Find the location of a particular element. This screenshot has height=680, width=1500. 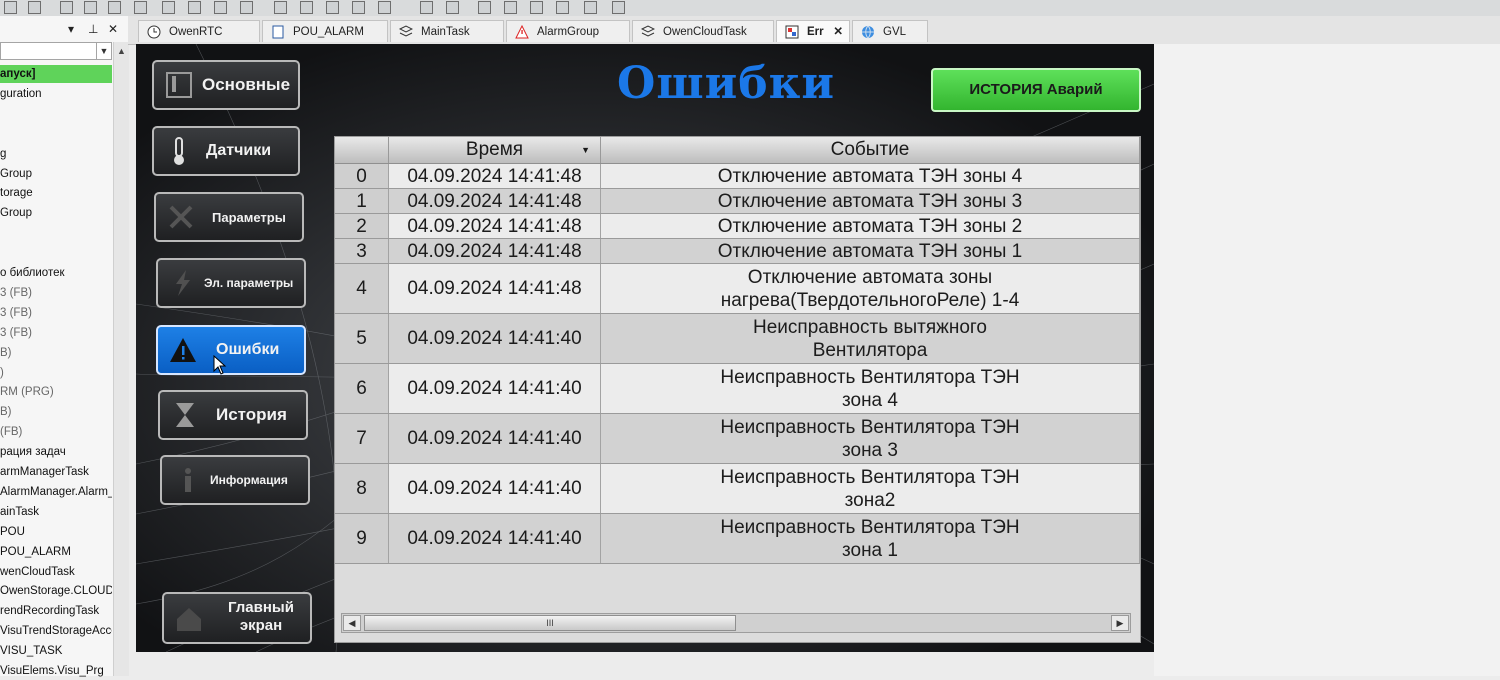

tree-scrollbar: ▲ is located at coordinates (121, 359).